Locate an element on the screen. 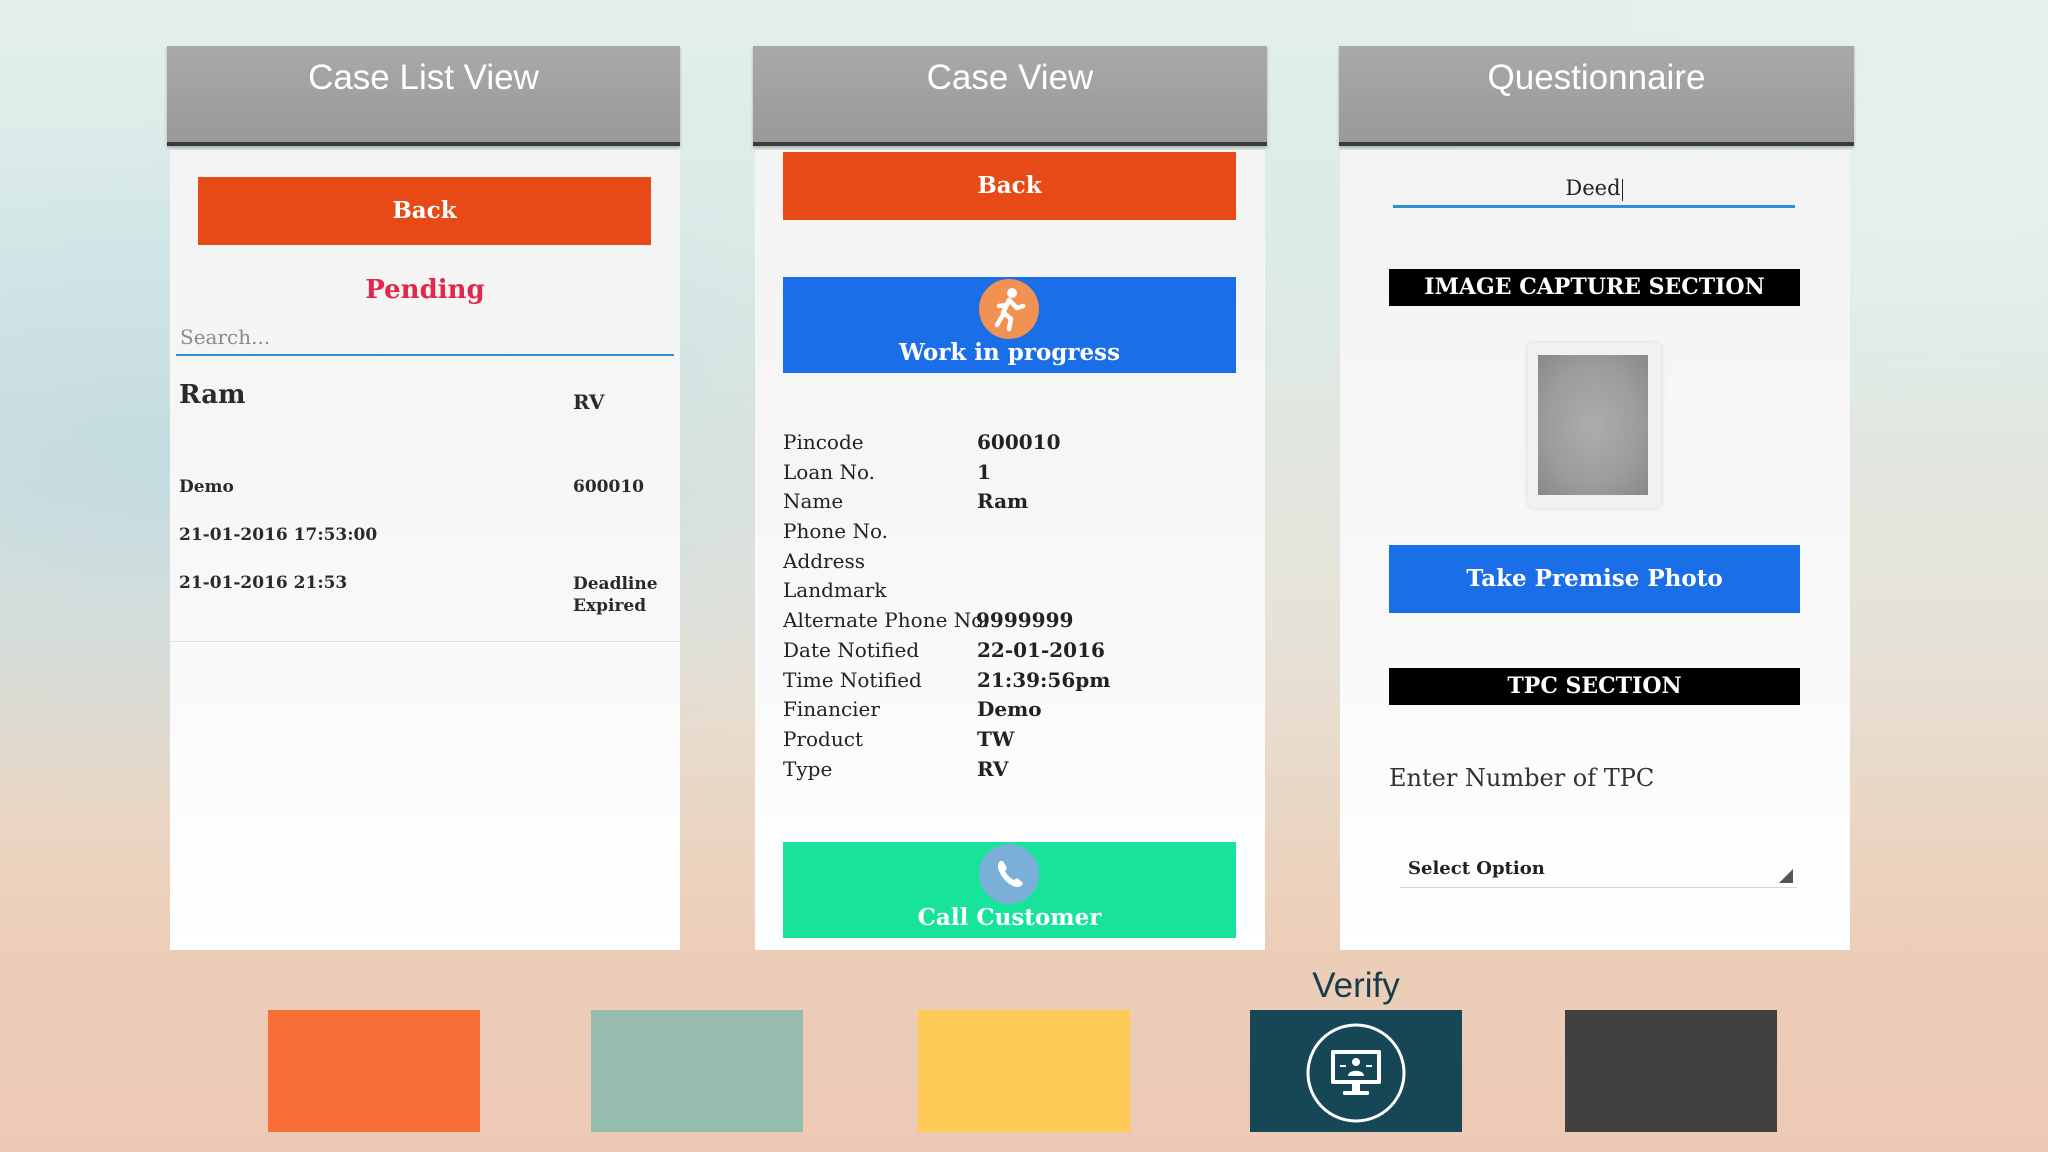  detail-key: Financier is located at coordinates (831, 709).